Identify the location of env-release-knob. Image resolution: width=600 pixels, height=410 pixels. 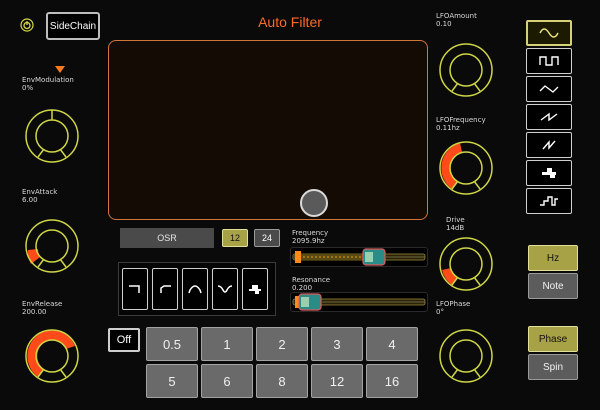
(52, 356).